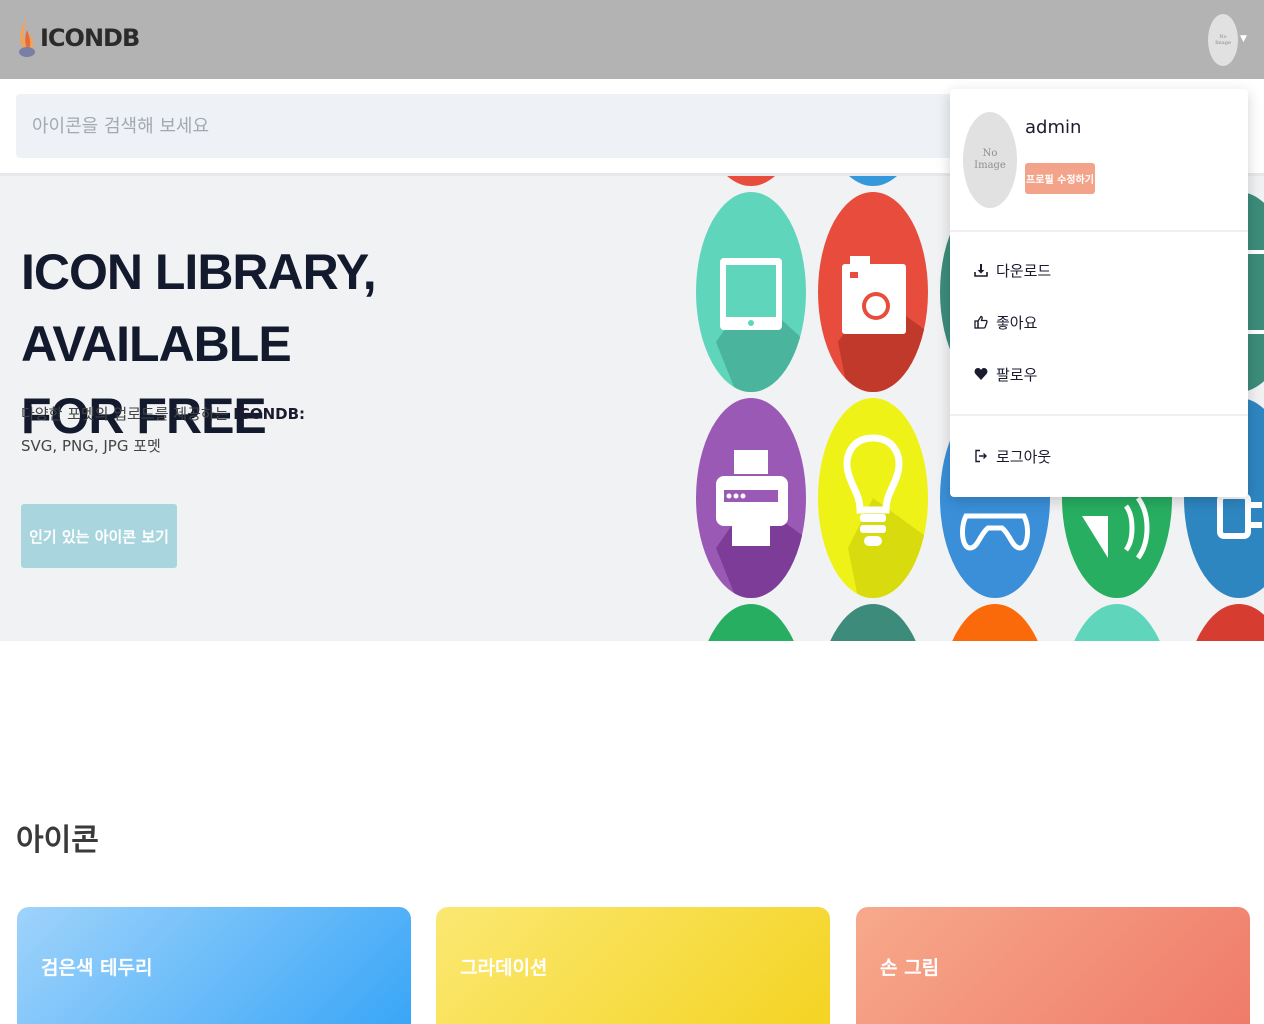 This screenshot has height=1024, width=1264. What do you see at coordinates (27, 37) in the screenshot?
I see `logo-flame-icon` at bounding box center [27, 37].